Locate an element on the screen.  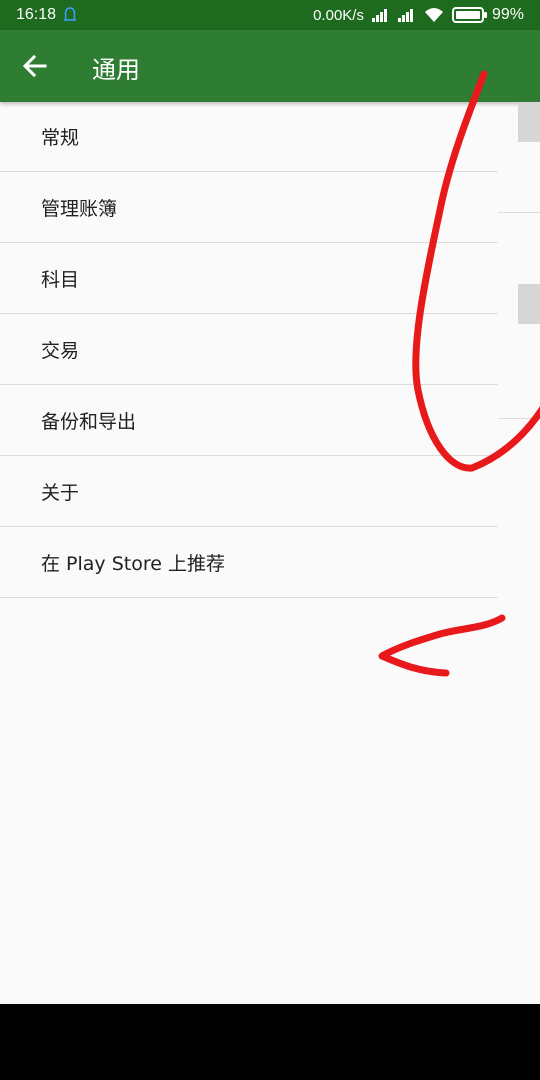
menu-item-general: 常规 is located at coordinates (249, 137).